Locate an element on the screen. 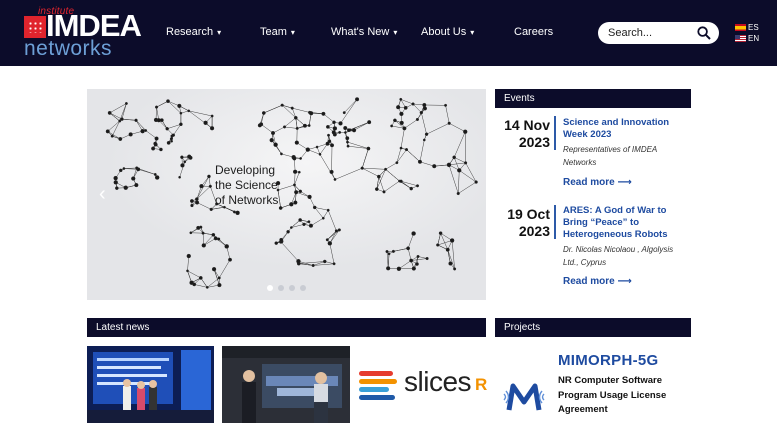  latest-news-header: Latest news is located at coordinates (286, 327).